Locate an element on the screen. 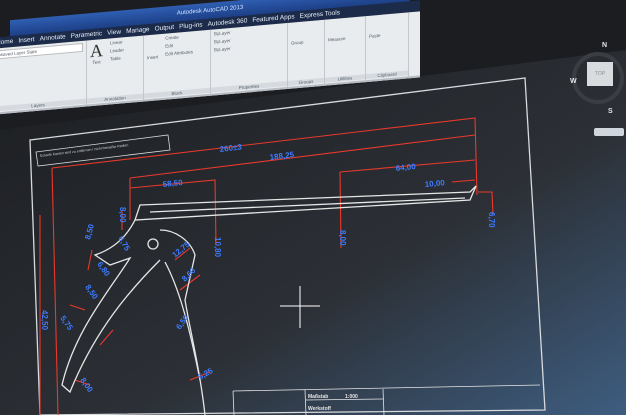 The image size is (626, 415). table-button: Table is located at coordinates (117, 58).